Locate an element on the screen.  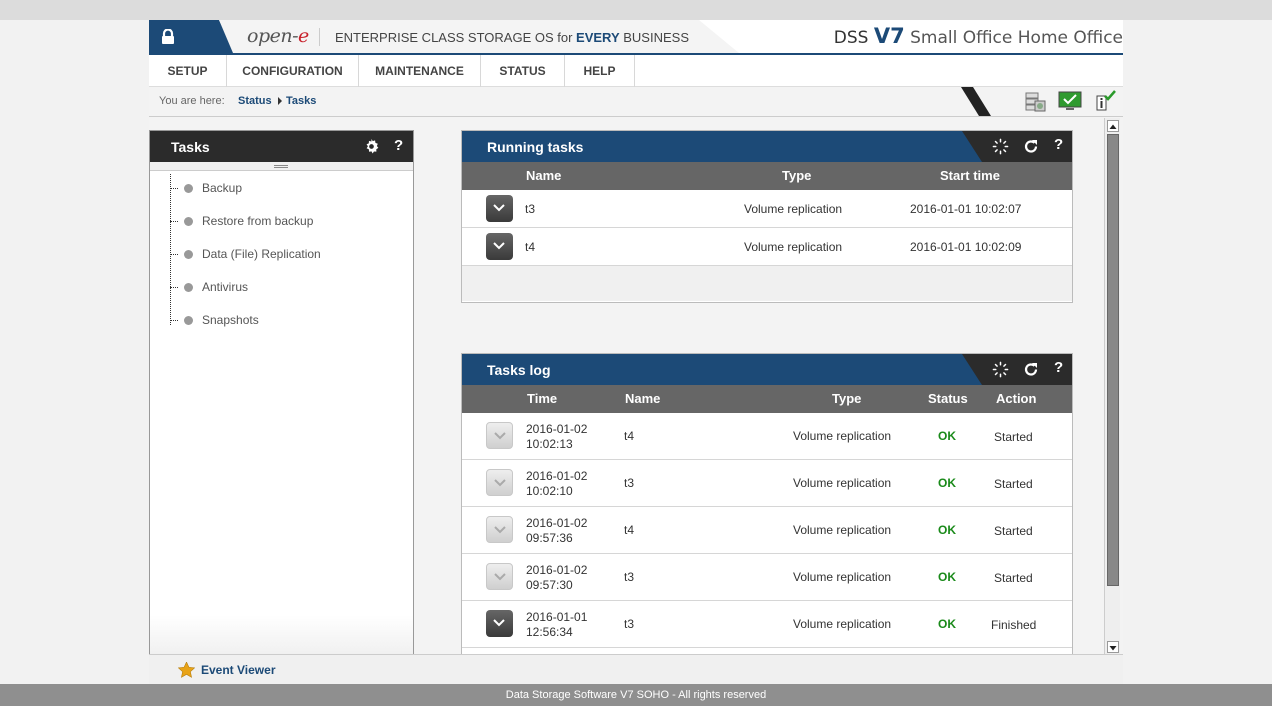
log-time: 09:57:36 is located at coordinates (549, 538).